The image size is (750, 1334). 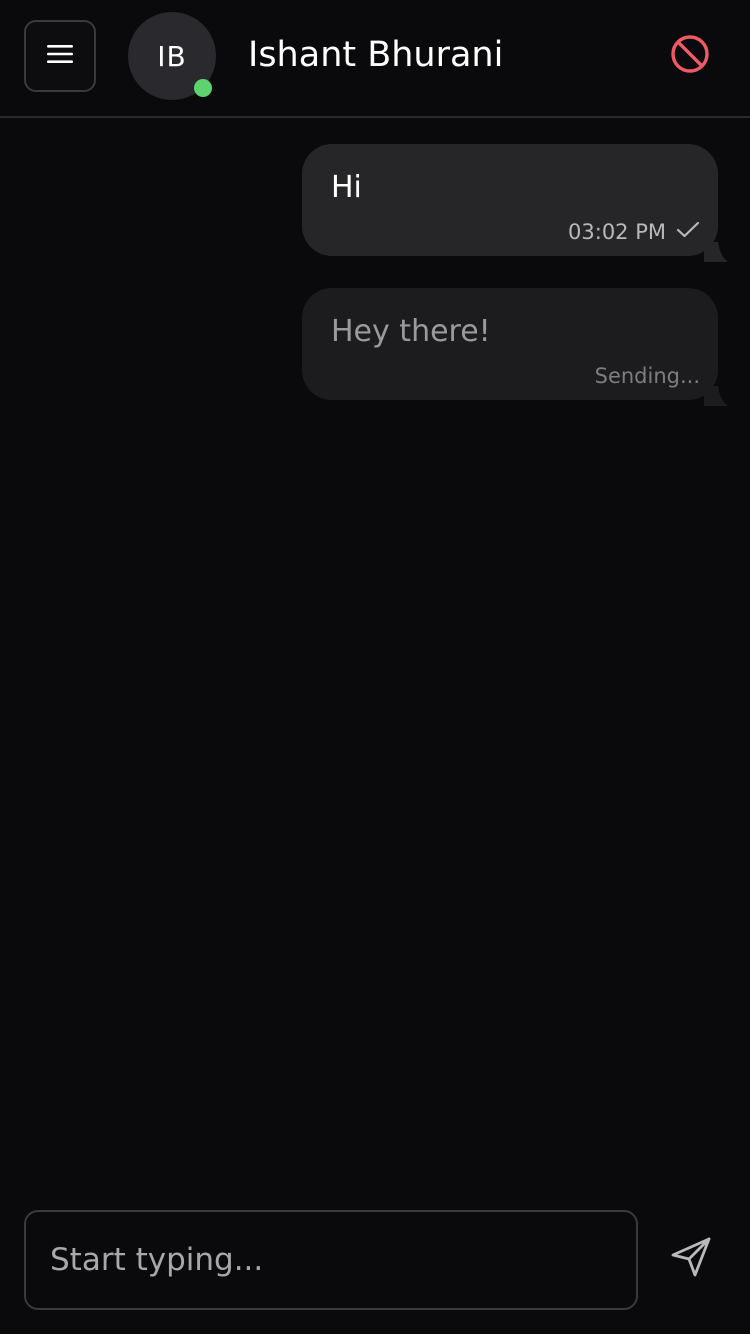 What do you see at coordinates (346, 187) in the screenshot?
I see `message-text: Hi` at bounding box center [346, 187].